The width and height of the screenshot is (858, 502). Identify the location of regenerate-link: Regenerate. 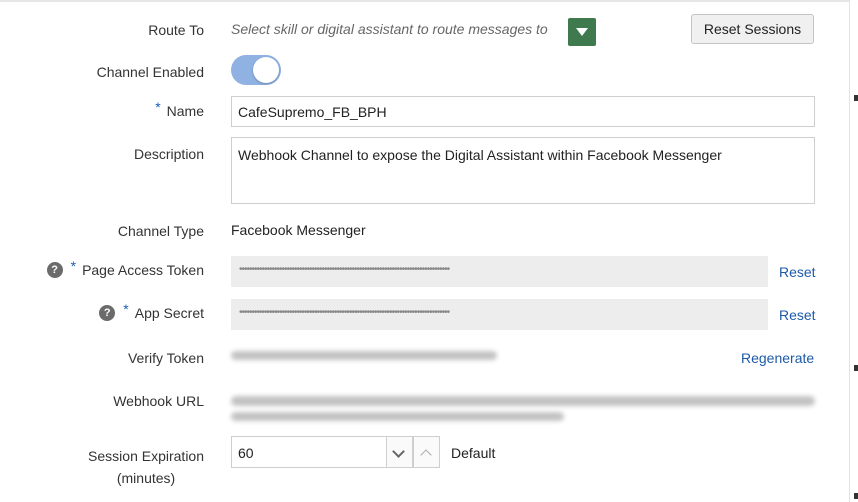
(777, 358).